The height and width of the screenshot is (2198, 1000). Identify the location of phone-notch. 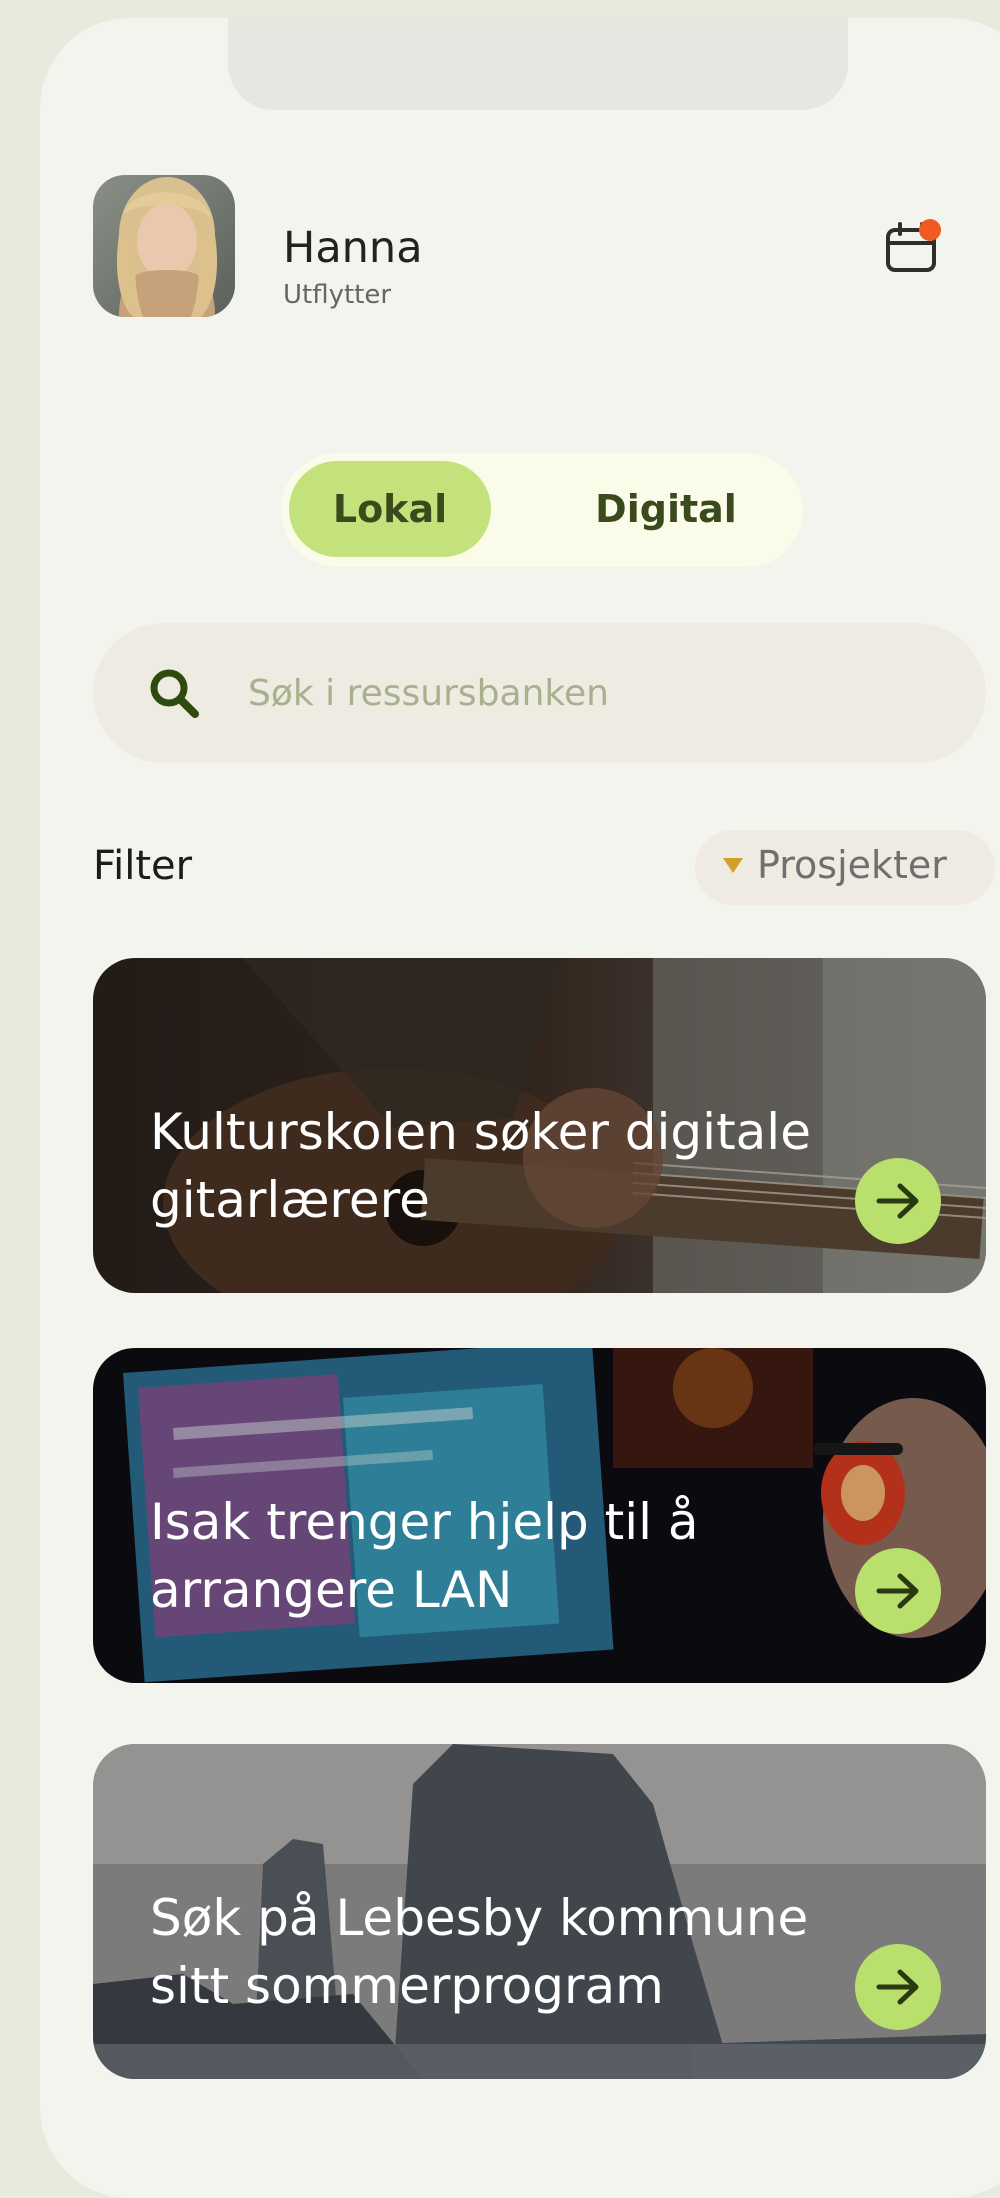
(538, 64).